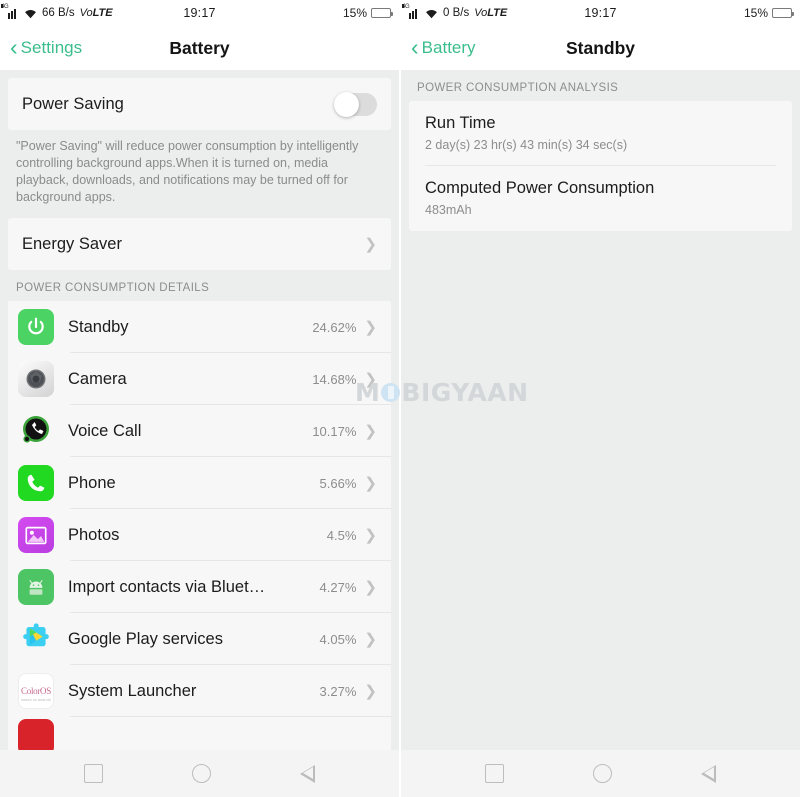 Image resolution: width=800 pixels, height=797 pixels. Describe the element at coordinates (334, 327) in the screenshot. I see `app-percent: 24.62%` at that location.